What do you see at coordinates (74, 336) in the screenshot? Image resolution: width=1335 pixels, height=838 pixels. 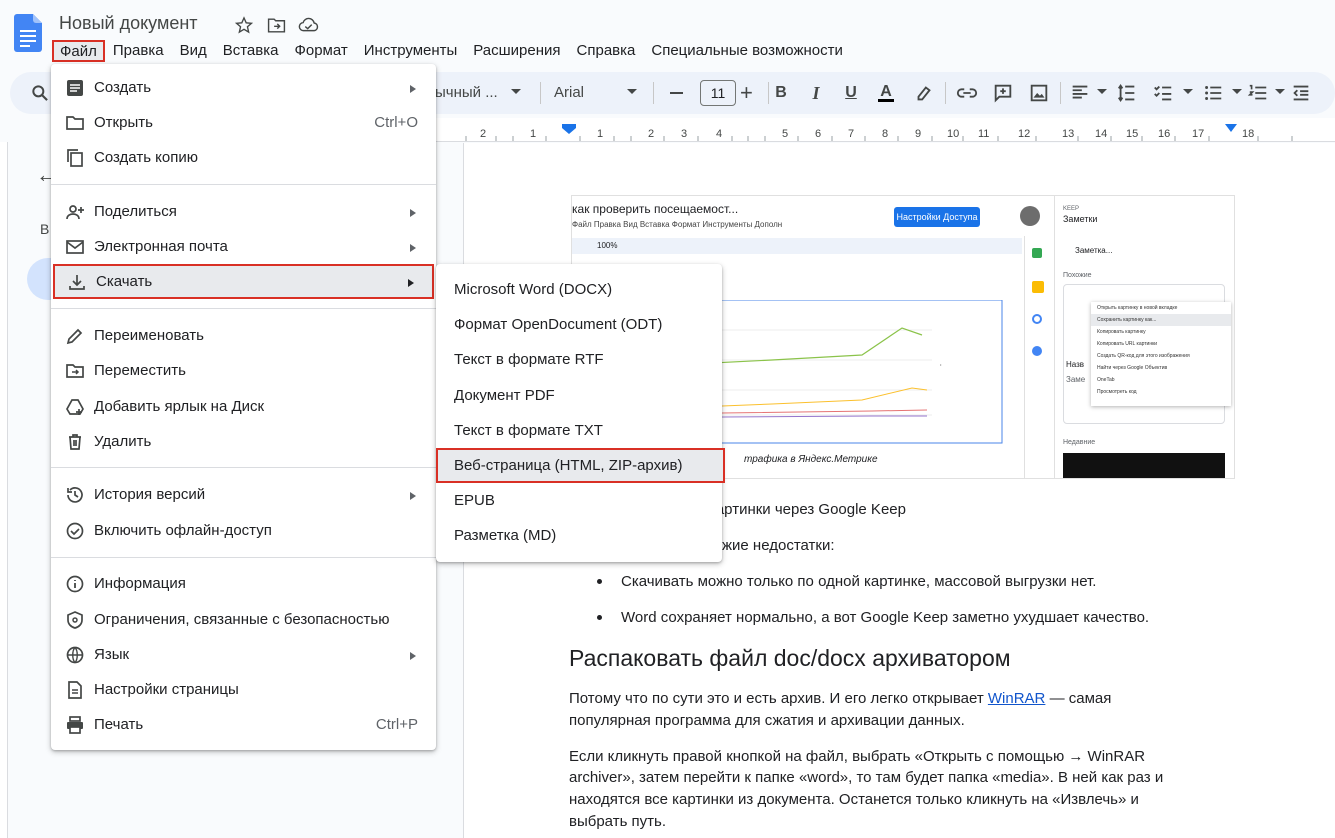 I see `pencil-icon` at bounding box center [74, 336].